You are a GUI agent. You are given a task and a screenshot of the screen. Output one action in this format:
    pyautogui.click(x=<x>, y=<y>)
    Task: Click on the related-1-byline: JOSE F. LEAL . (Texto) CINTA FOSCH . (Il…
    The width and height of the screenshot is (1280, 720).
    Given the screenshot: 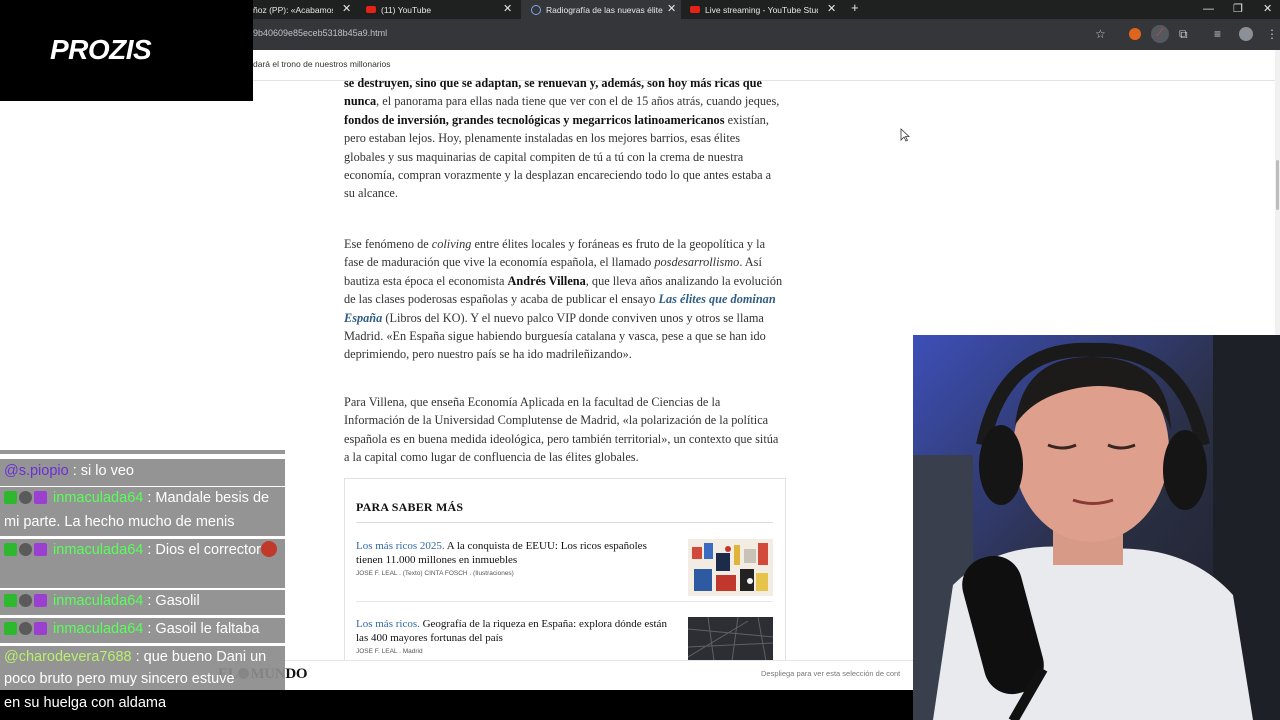 What is the action you would take?
    pyautogui.click(x=435, y=573)
    